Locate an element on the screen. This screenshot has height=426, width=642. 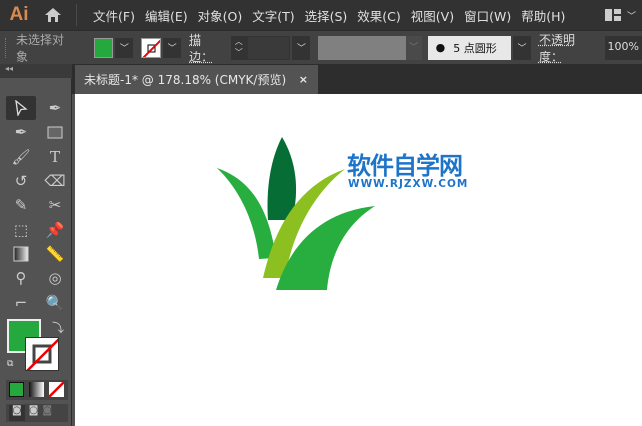
direct-selection-pen-icon: ✒ is located at coordinates (55, 108).